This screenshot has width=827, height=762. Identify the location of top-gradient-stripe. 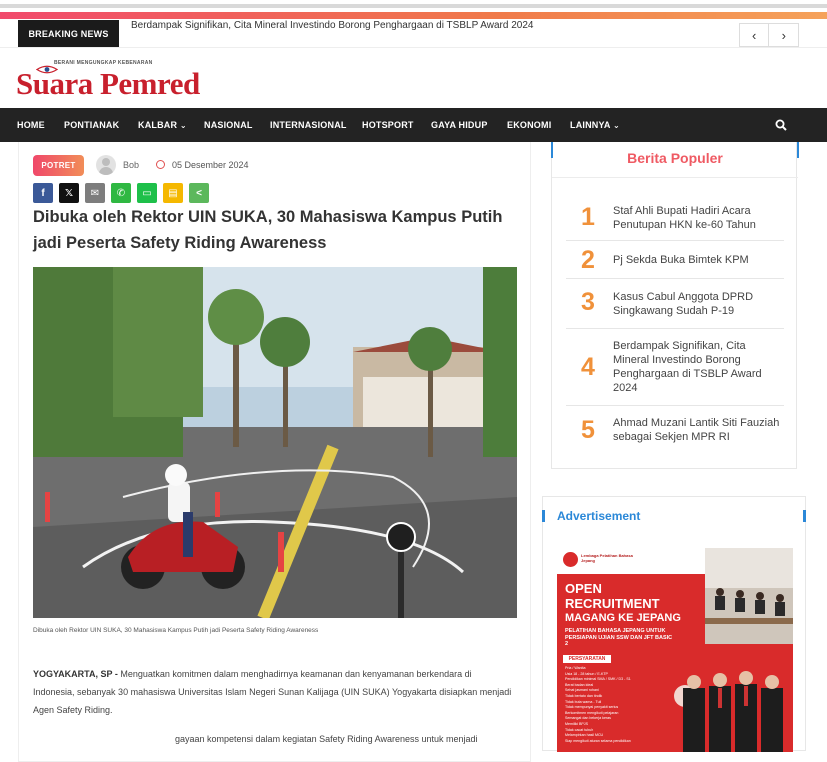
(413, 10).